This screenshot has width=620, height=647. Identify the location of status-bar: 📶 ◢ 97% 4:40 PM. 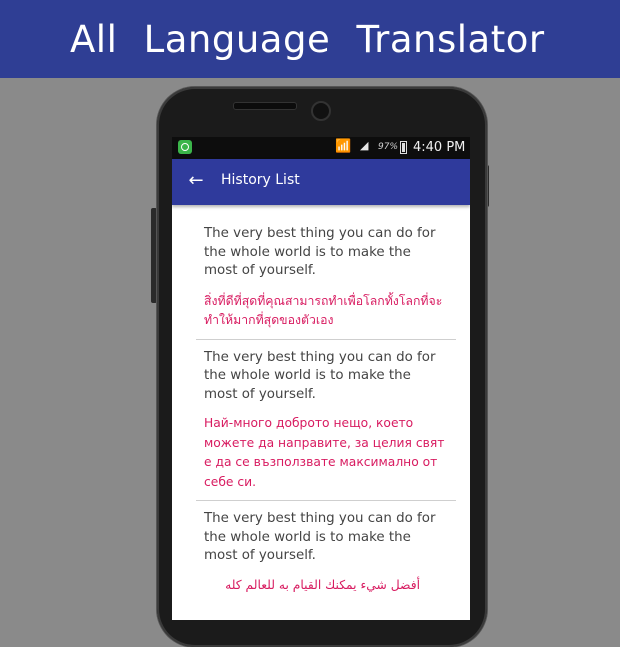
(321, 148).